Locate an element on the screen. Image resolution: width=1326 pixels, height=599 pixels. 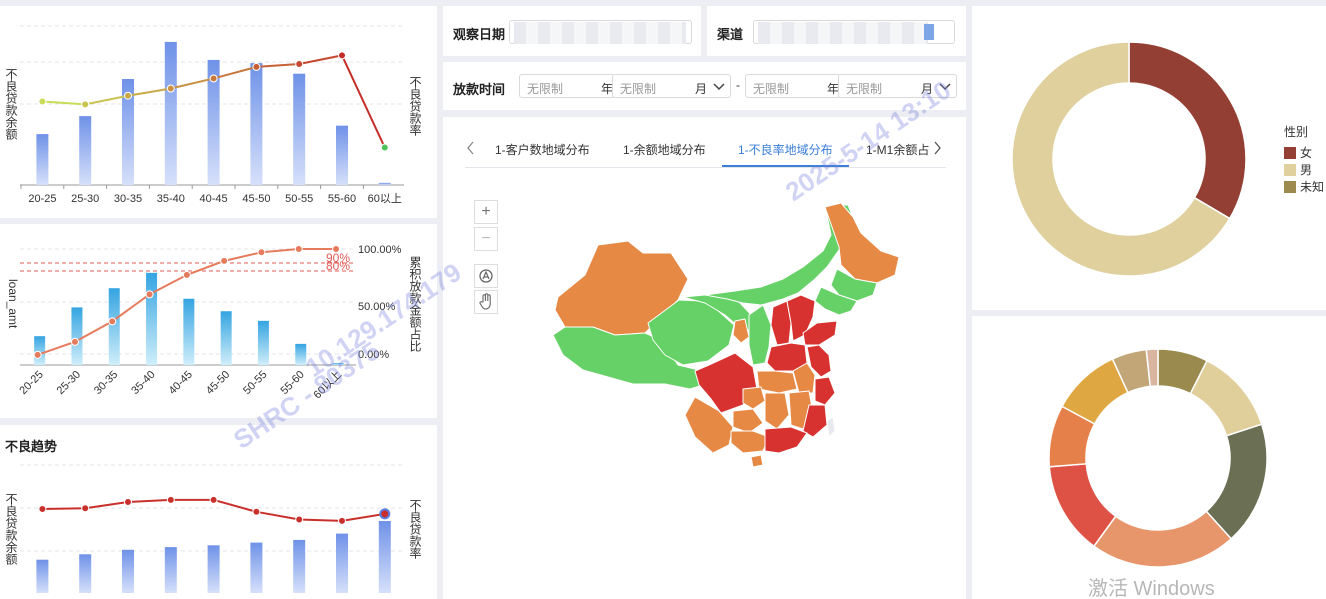
china-choropleth-map is located at coordinates (726, 335).